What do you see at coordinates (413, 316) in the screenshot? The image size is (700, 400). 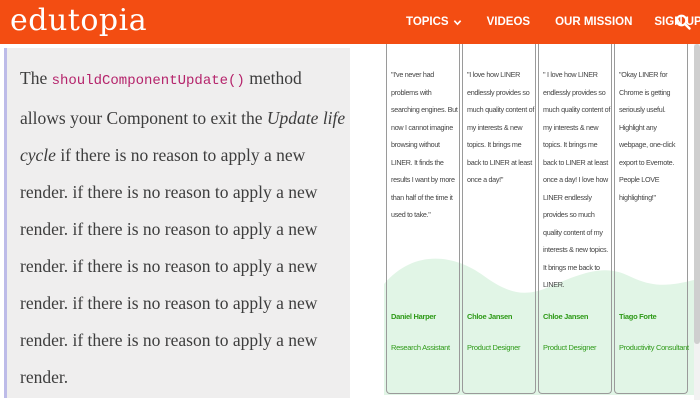 I see `testimonial-name: Daniel Harper` at bounding box center [413, 316].